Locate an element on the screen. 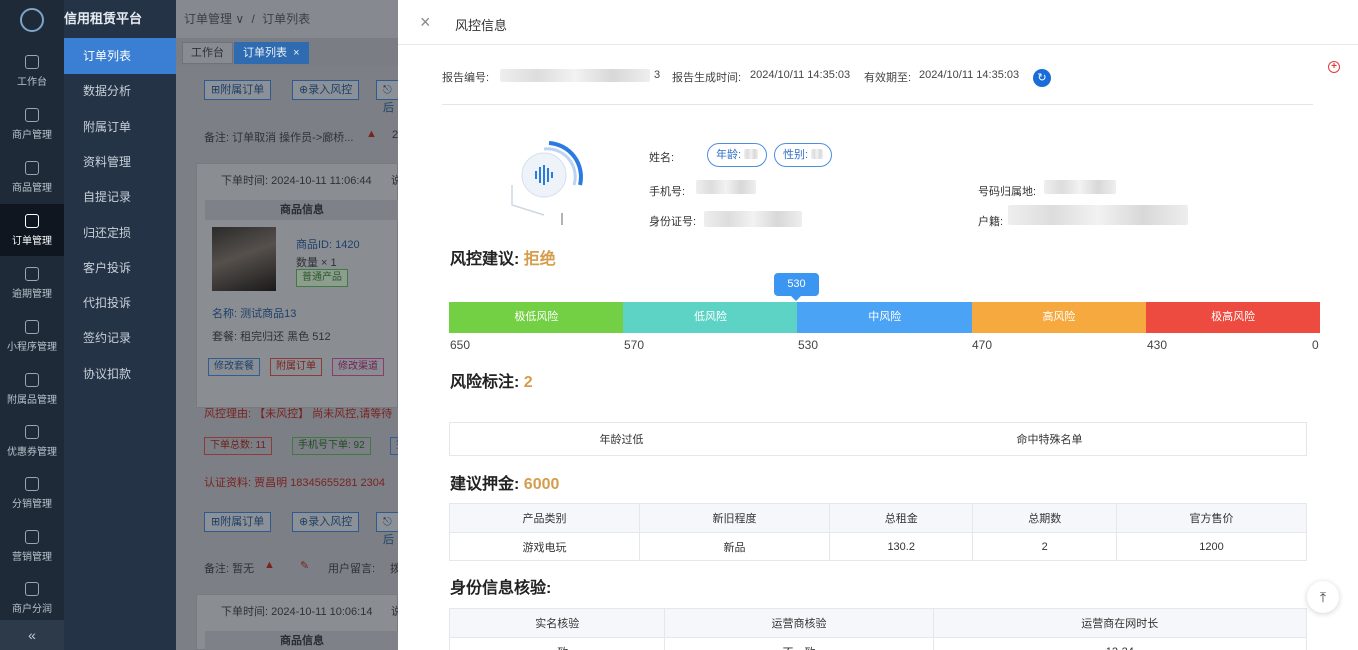 The height and width of the screenshot is (650, 1358). risk-scale-tick: 430 is located at coordinates (1157, 345).